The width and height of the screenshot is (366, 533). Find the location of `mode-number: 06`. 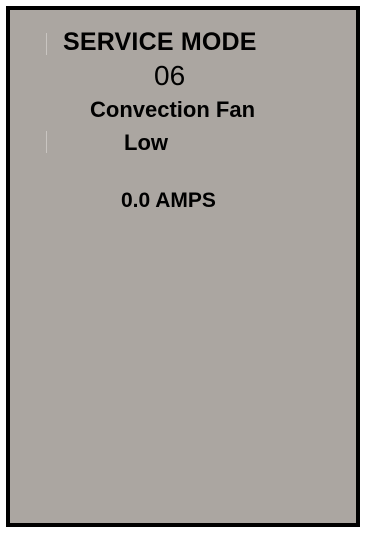

mode-number: 06 is located at coordinates (170, 75).